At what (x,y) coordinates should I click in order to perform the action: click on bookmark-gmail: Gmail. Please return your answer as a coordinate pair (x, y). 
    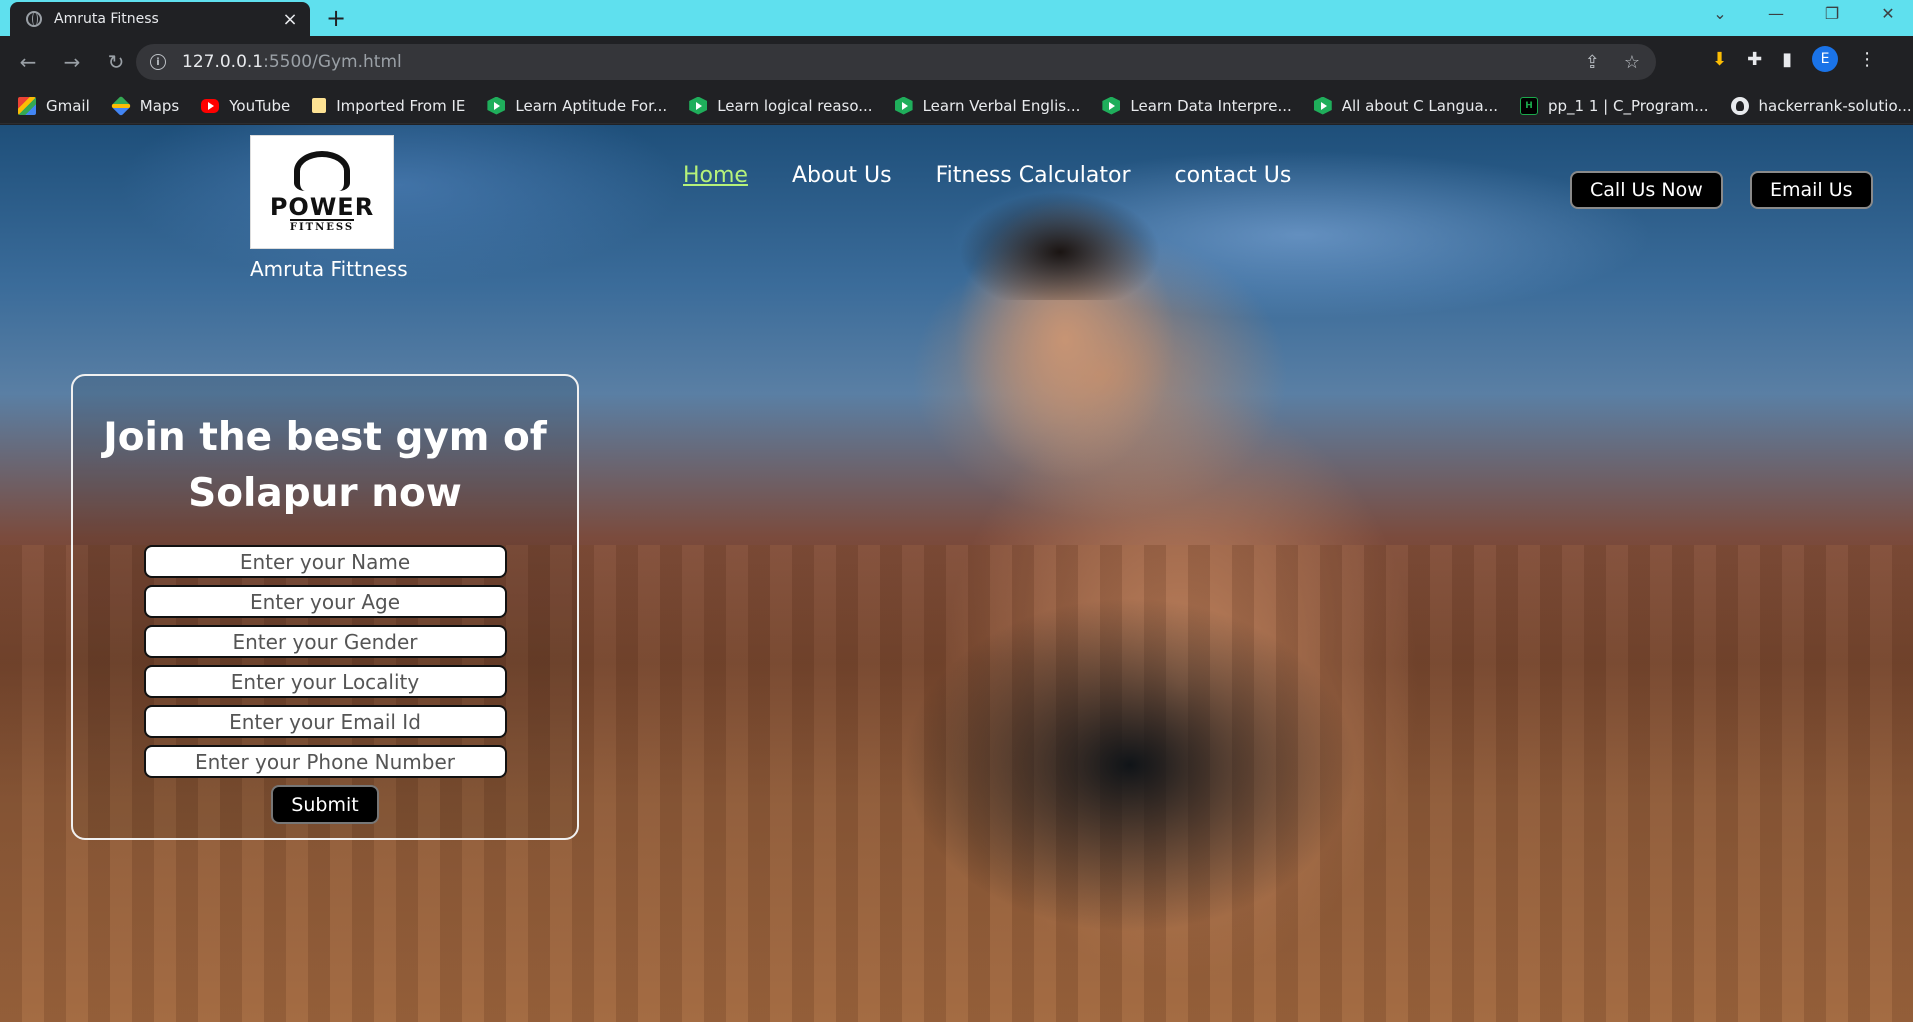
    Looking at the image, I should click on (54, 105).